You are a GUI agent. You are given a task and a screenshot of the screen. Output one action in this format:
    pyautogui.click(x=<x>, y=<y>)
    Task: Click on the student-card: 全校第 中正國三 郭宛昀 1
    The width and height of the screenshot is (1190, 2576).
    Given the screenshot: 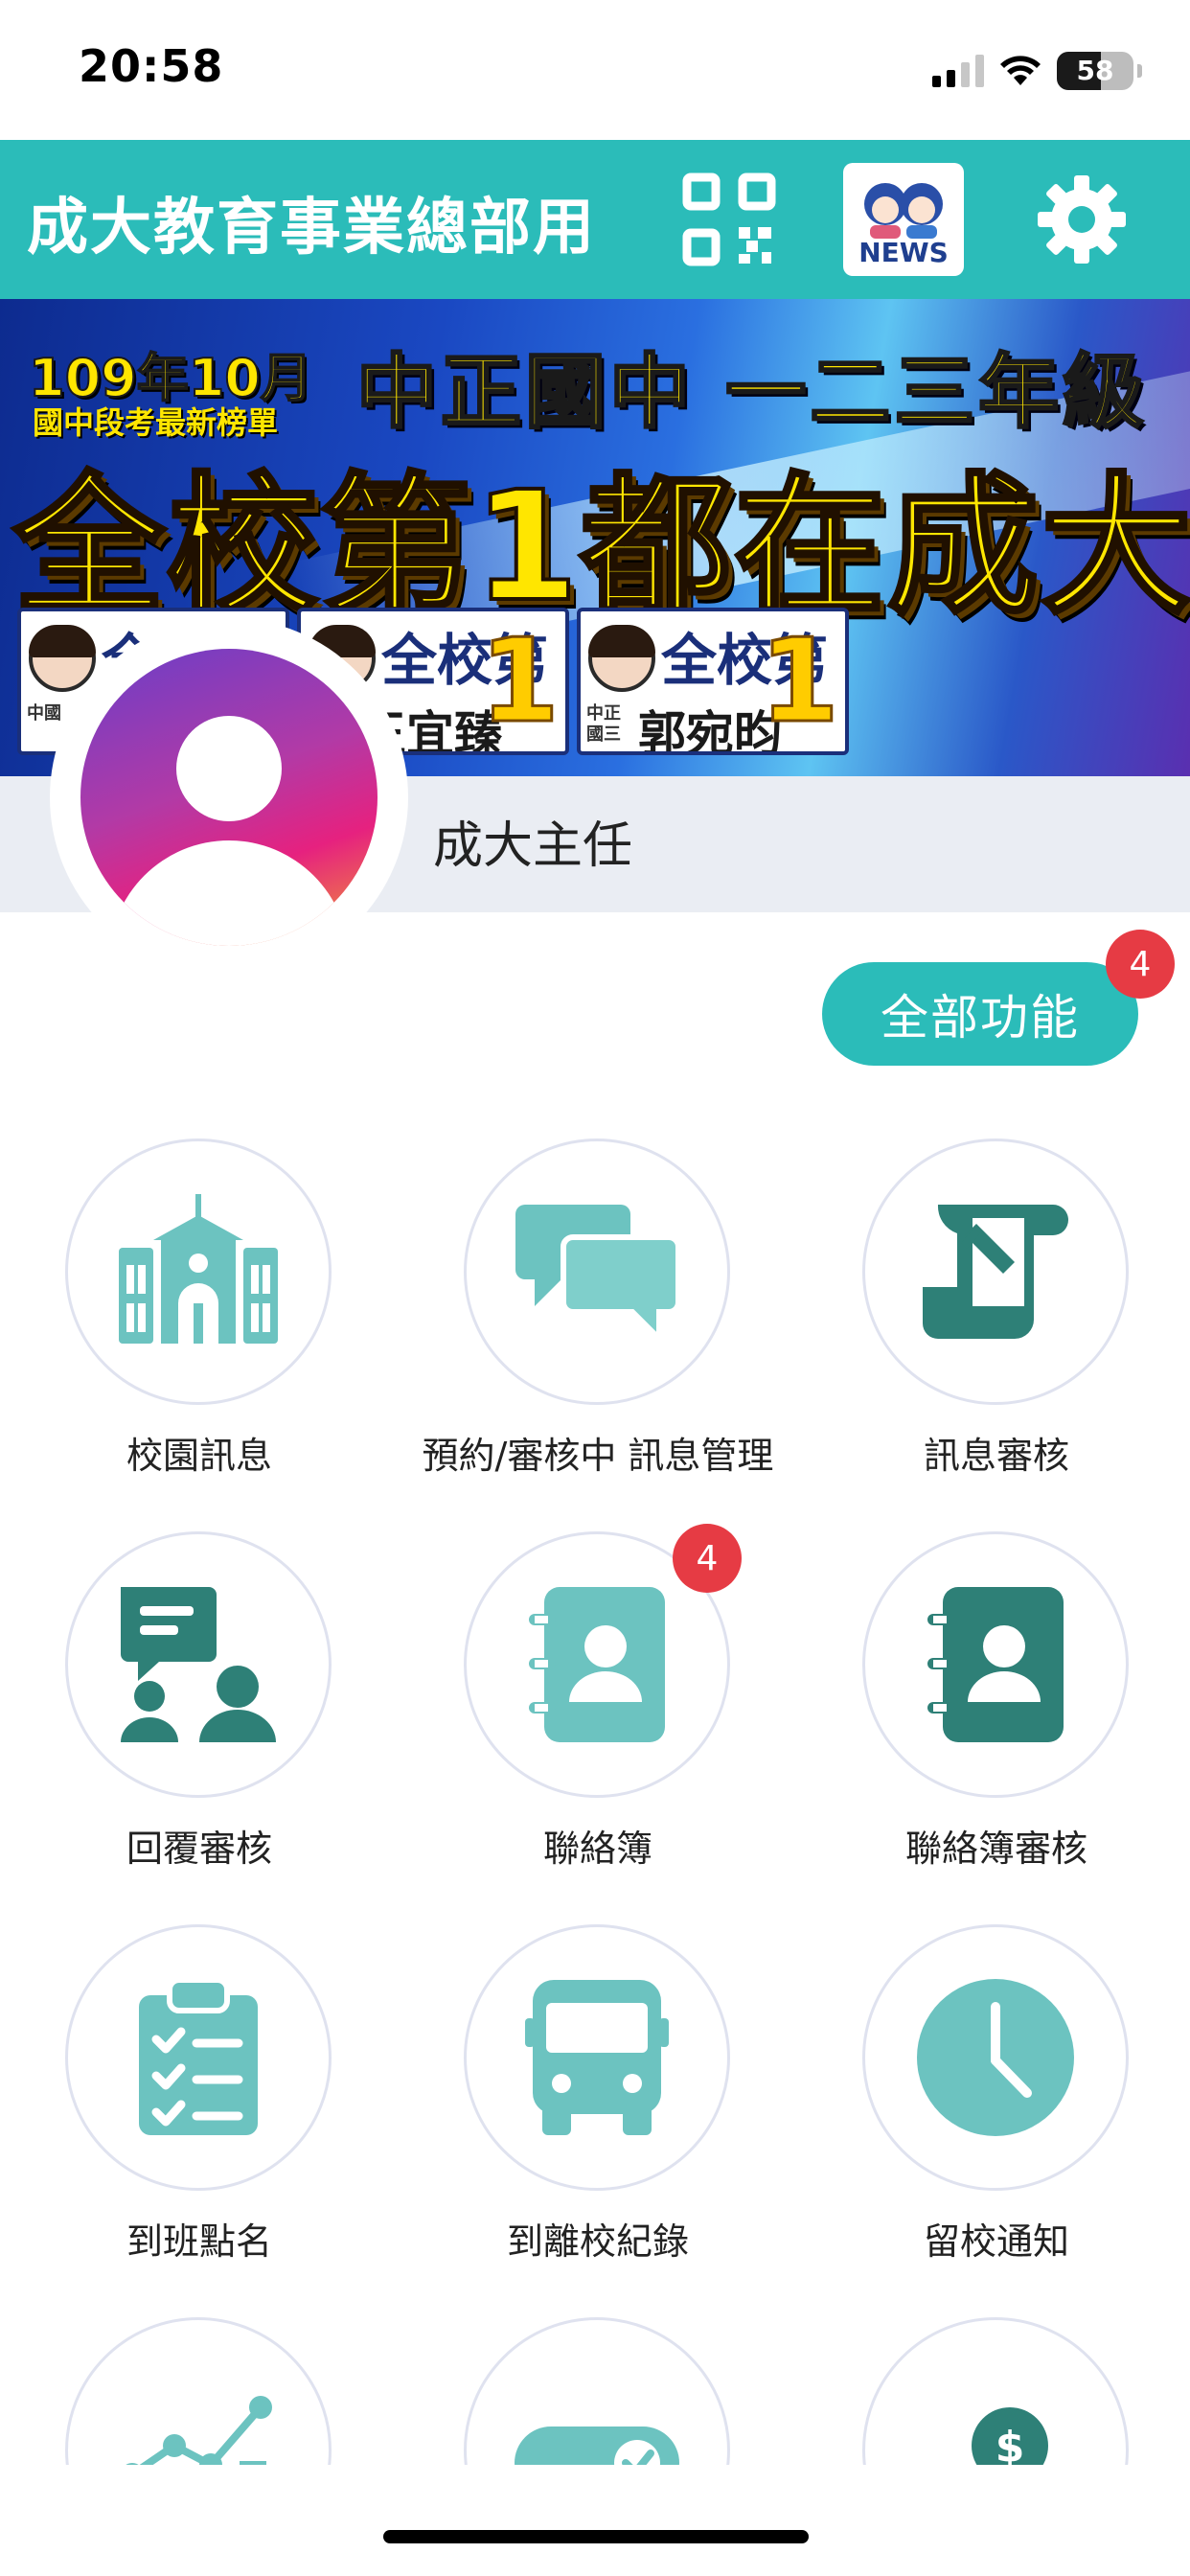 What is the action you would take?
    pyautogui.click(x=713, y=681)
    